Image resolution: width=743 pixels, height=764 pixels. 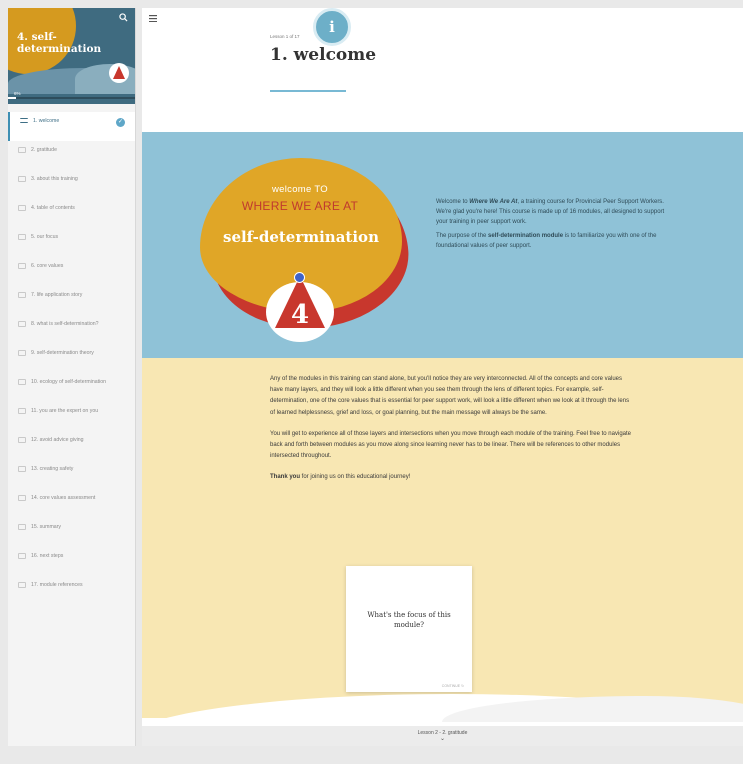 What do you see at coordinates (285, 36) in the screenshot?
I see `lesson-count: Lesson 1 of 17` at bounding box center [285, 36].